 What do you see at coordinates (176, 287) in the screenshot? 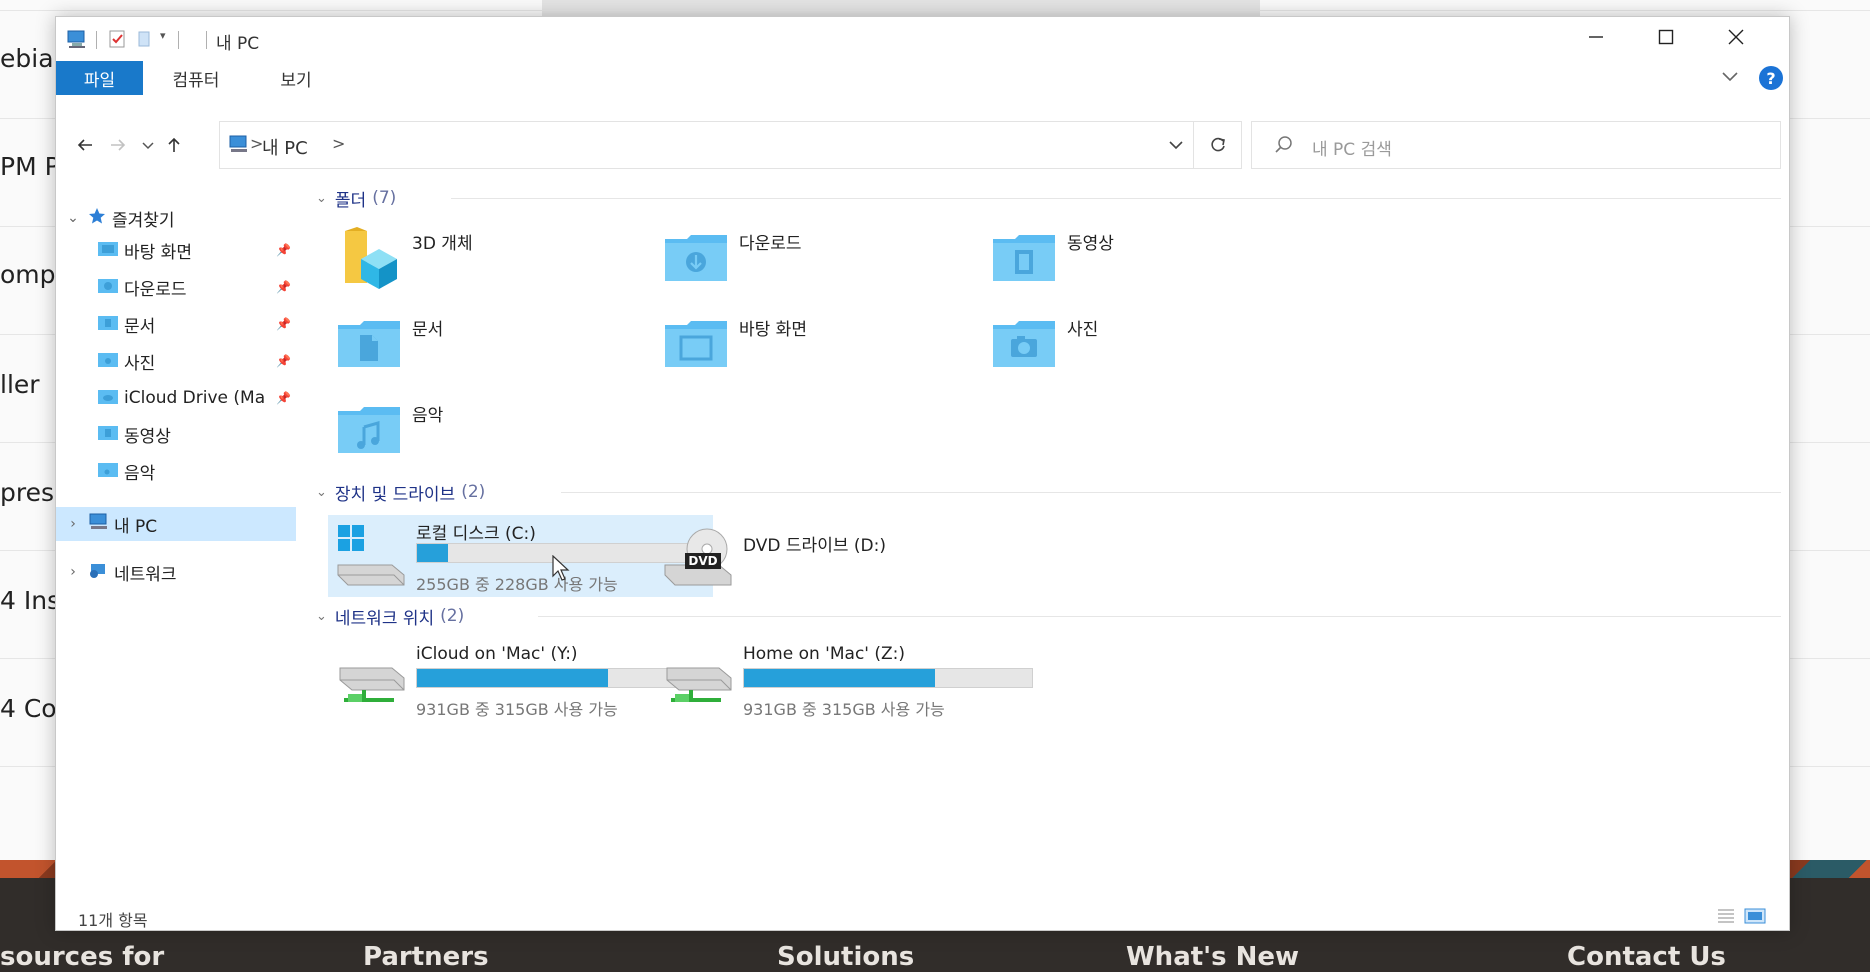
I see `nav-item-downloads: 다운로드 📌` at bounding box center [176, 287].